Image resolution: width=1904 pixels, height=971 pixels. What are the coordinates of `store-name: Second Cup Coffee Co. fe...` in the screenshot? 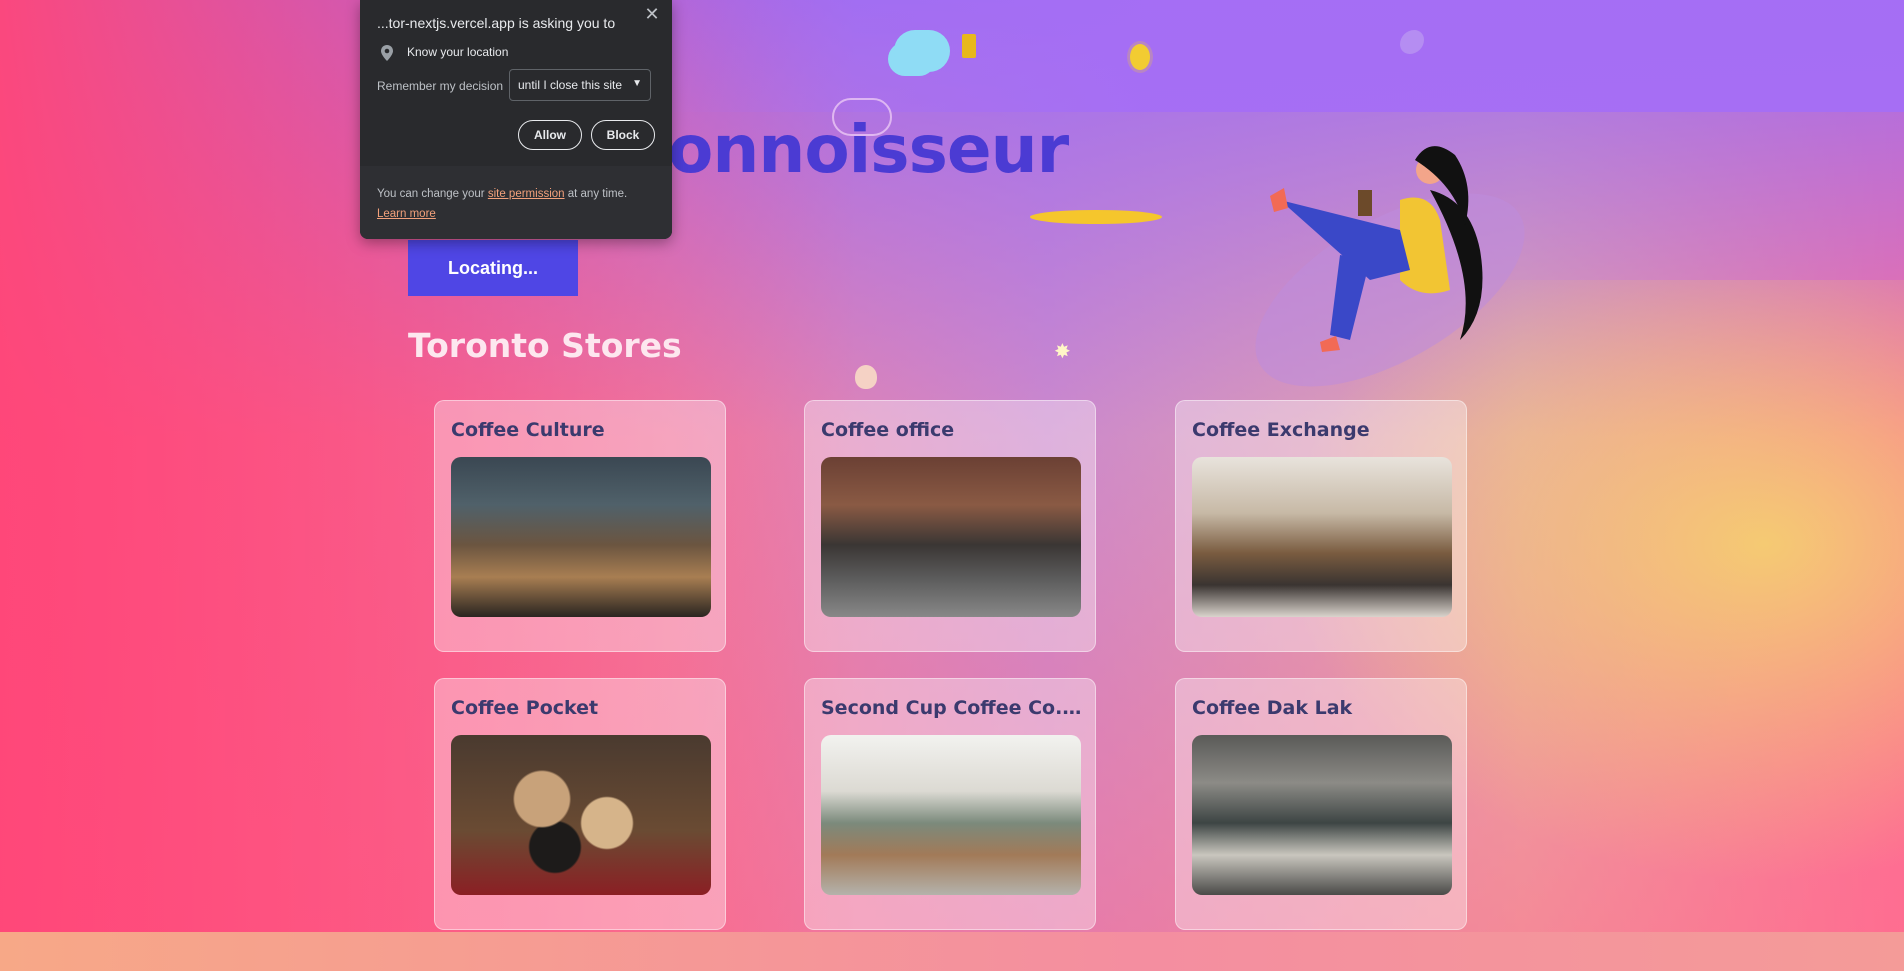 It's located at (952, 708).